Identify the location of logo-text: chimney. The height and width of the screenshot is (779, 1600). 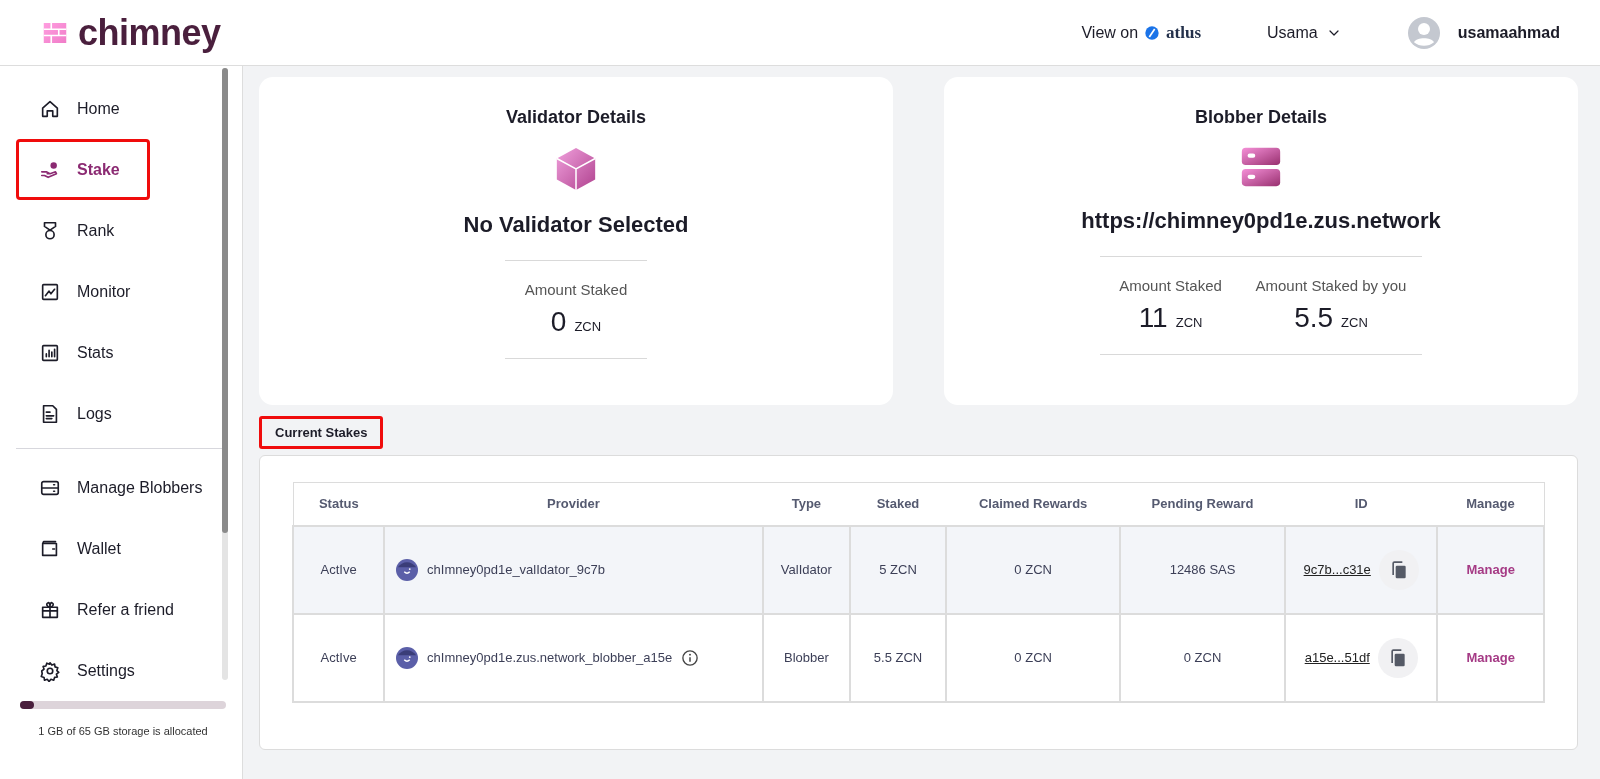
(149, 32).